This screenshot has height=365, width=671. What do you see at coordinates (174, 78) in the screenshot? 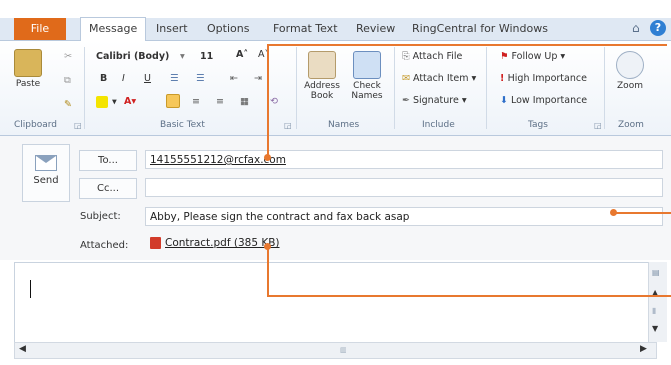
I see `bullets-icon: ☰` at bounding box center [174, 78].